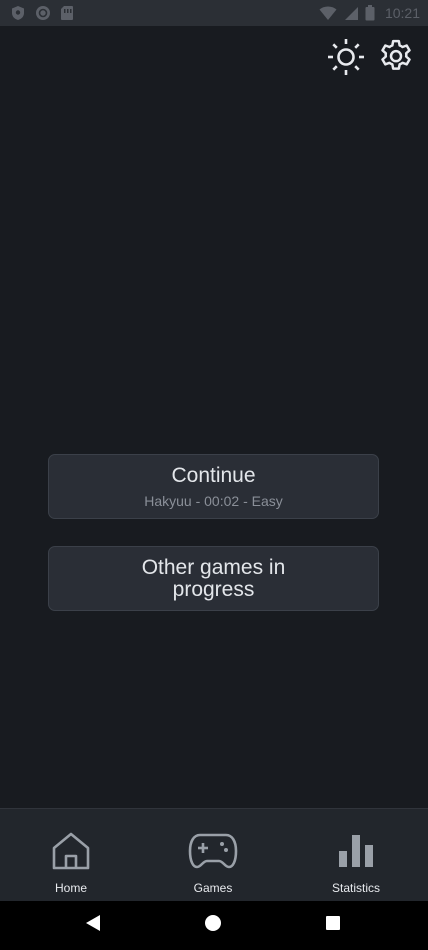 This screenshot has height=950, width=428. Describe the element at coordinates (351, 13) in the screenshot. I see `signal-icon` at that location.